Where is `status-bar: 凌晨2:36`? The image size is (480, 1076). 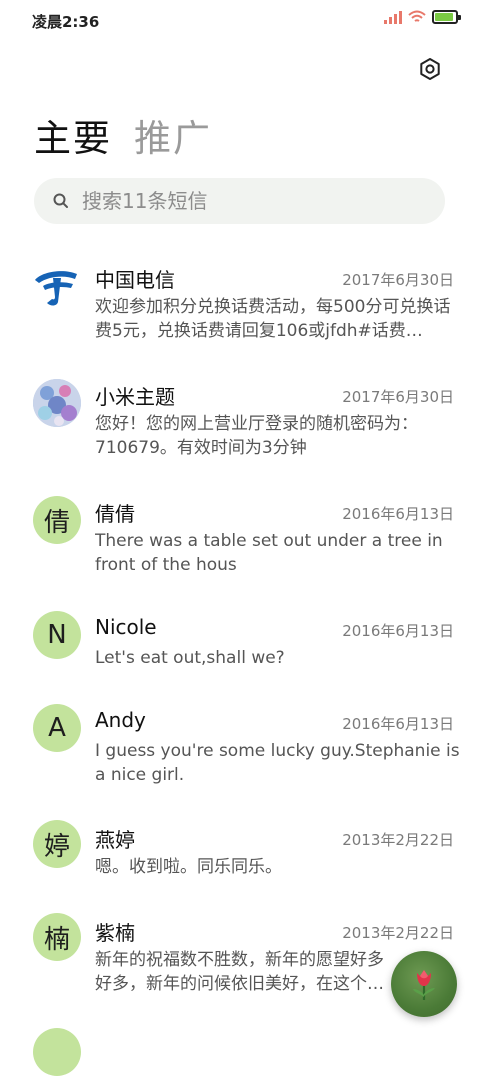
status-bar: 凌晨2:36 is located at coordinates (240, 20).